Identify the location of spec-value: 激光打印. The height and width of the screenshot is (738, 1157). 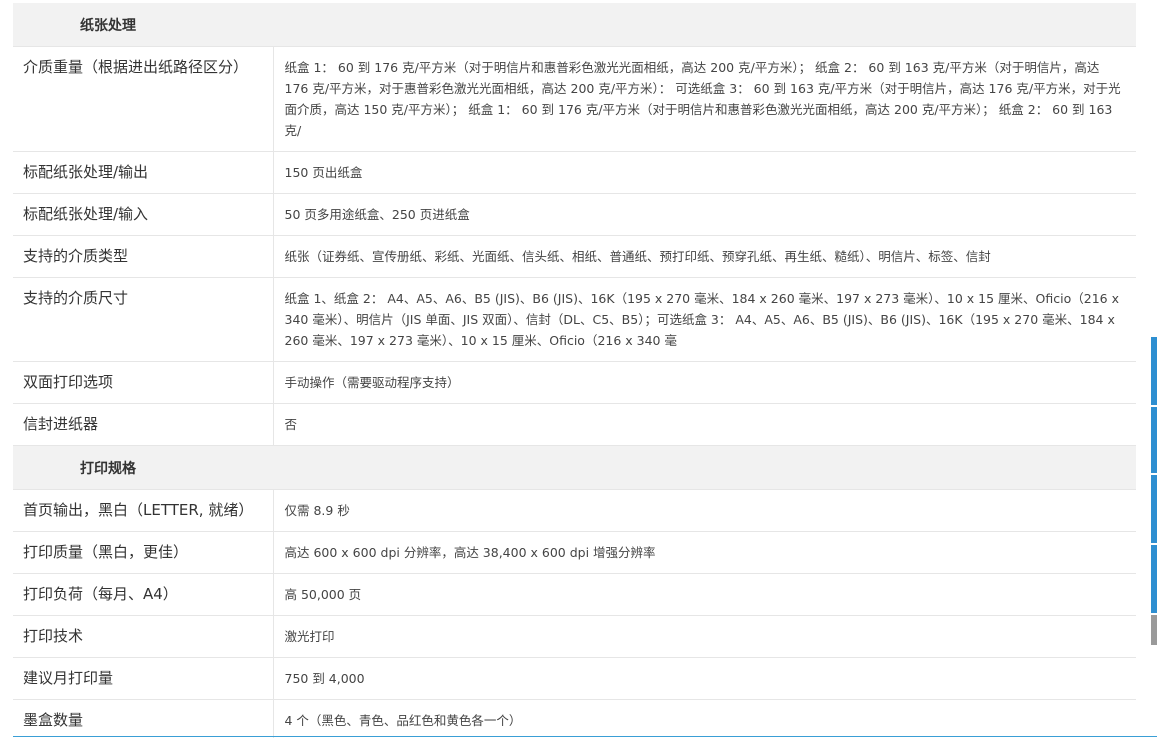
(704, 636).